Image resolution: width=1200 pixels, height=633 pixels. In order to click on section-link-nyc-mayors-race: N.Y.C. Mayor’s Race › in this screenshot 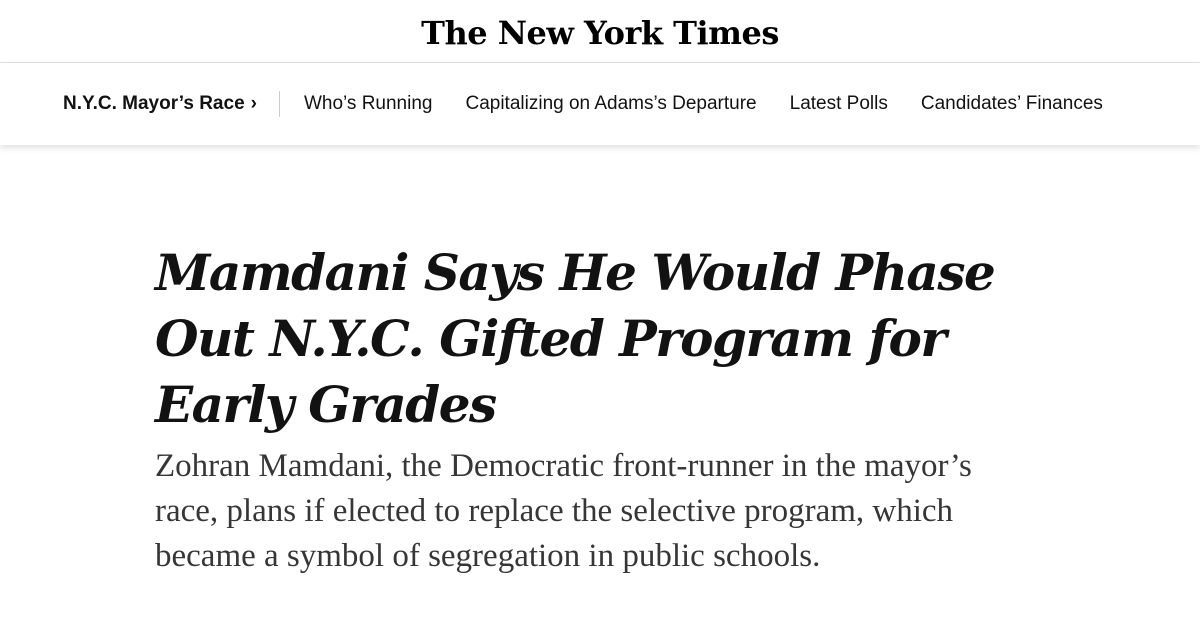, I will do `click(160, 104)`.